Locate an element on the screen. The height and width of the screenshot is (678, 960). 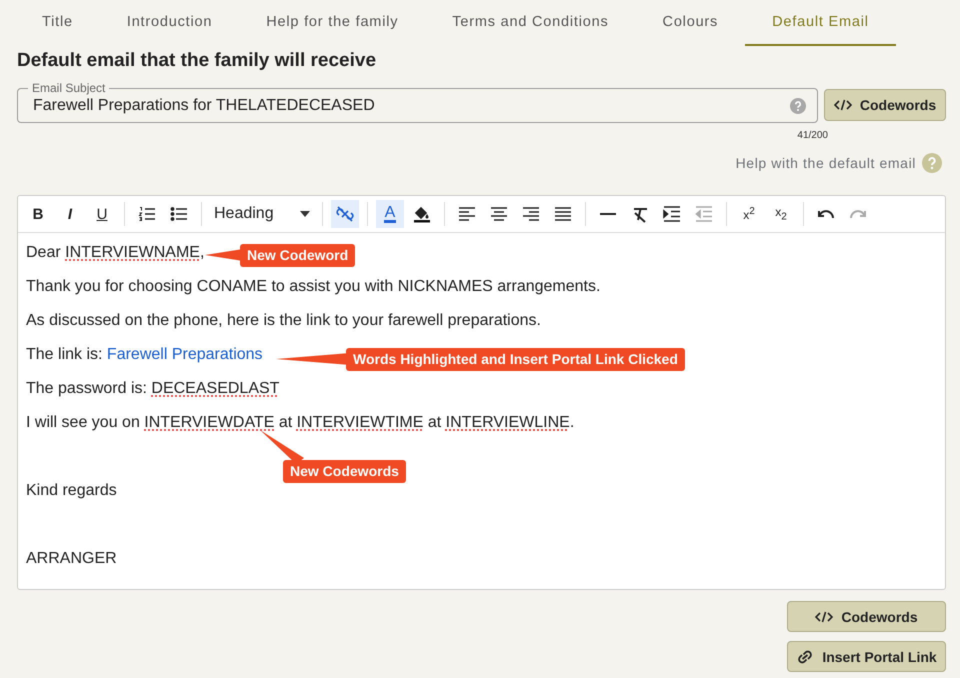
email-paragraph: I will see you on INTERVIEWDATE at INTERVIEWTIME at INTERVIEWLINE. is located at coordinates (300, 423).